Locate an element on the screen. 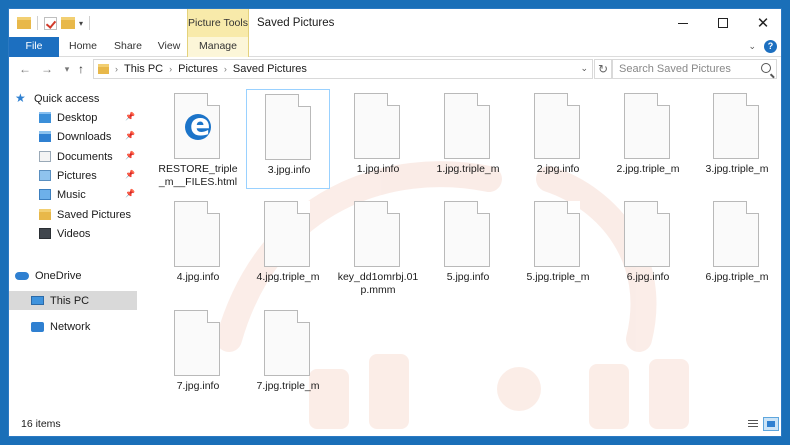 Image resolution: width=790 pixels, height=445 pixels. file-item: RESTORE_triple_m__FILES.html is located at coordinates (198, 139).